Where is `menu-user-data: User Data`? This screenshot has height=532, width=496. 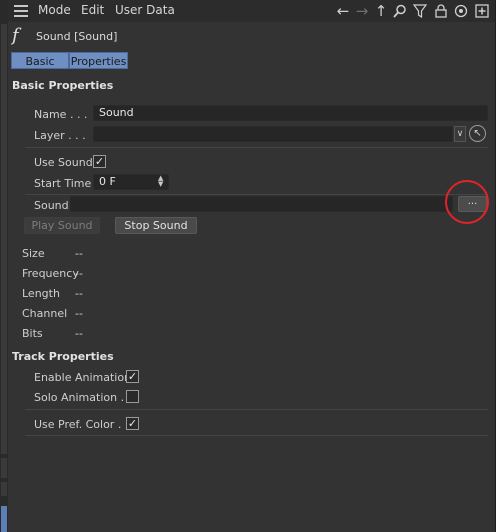
menu-user-data: User Data is located at coordinates (145, 10).